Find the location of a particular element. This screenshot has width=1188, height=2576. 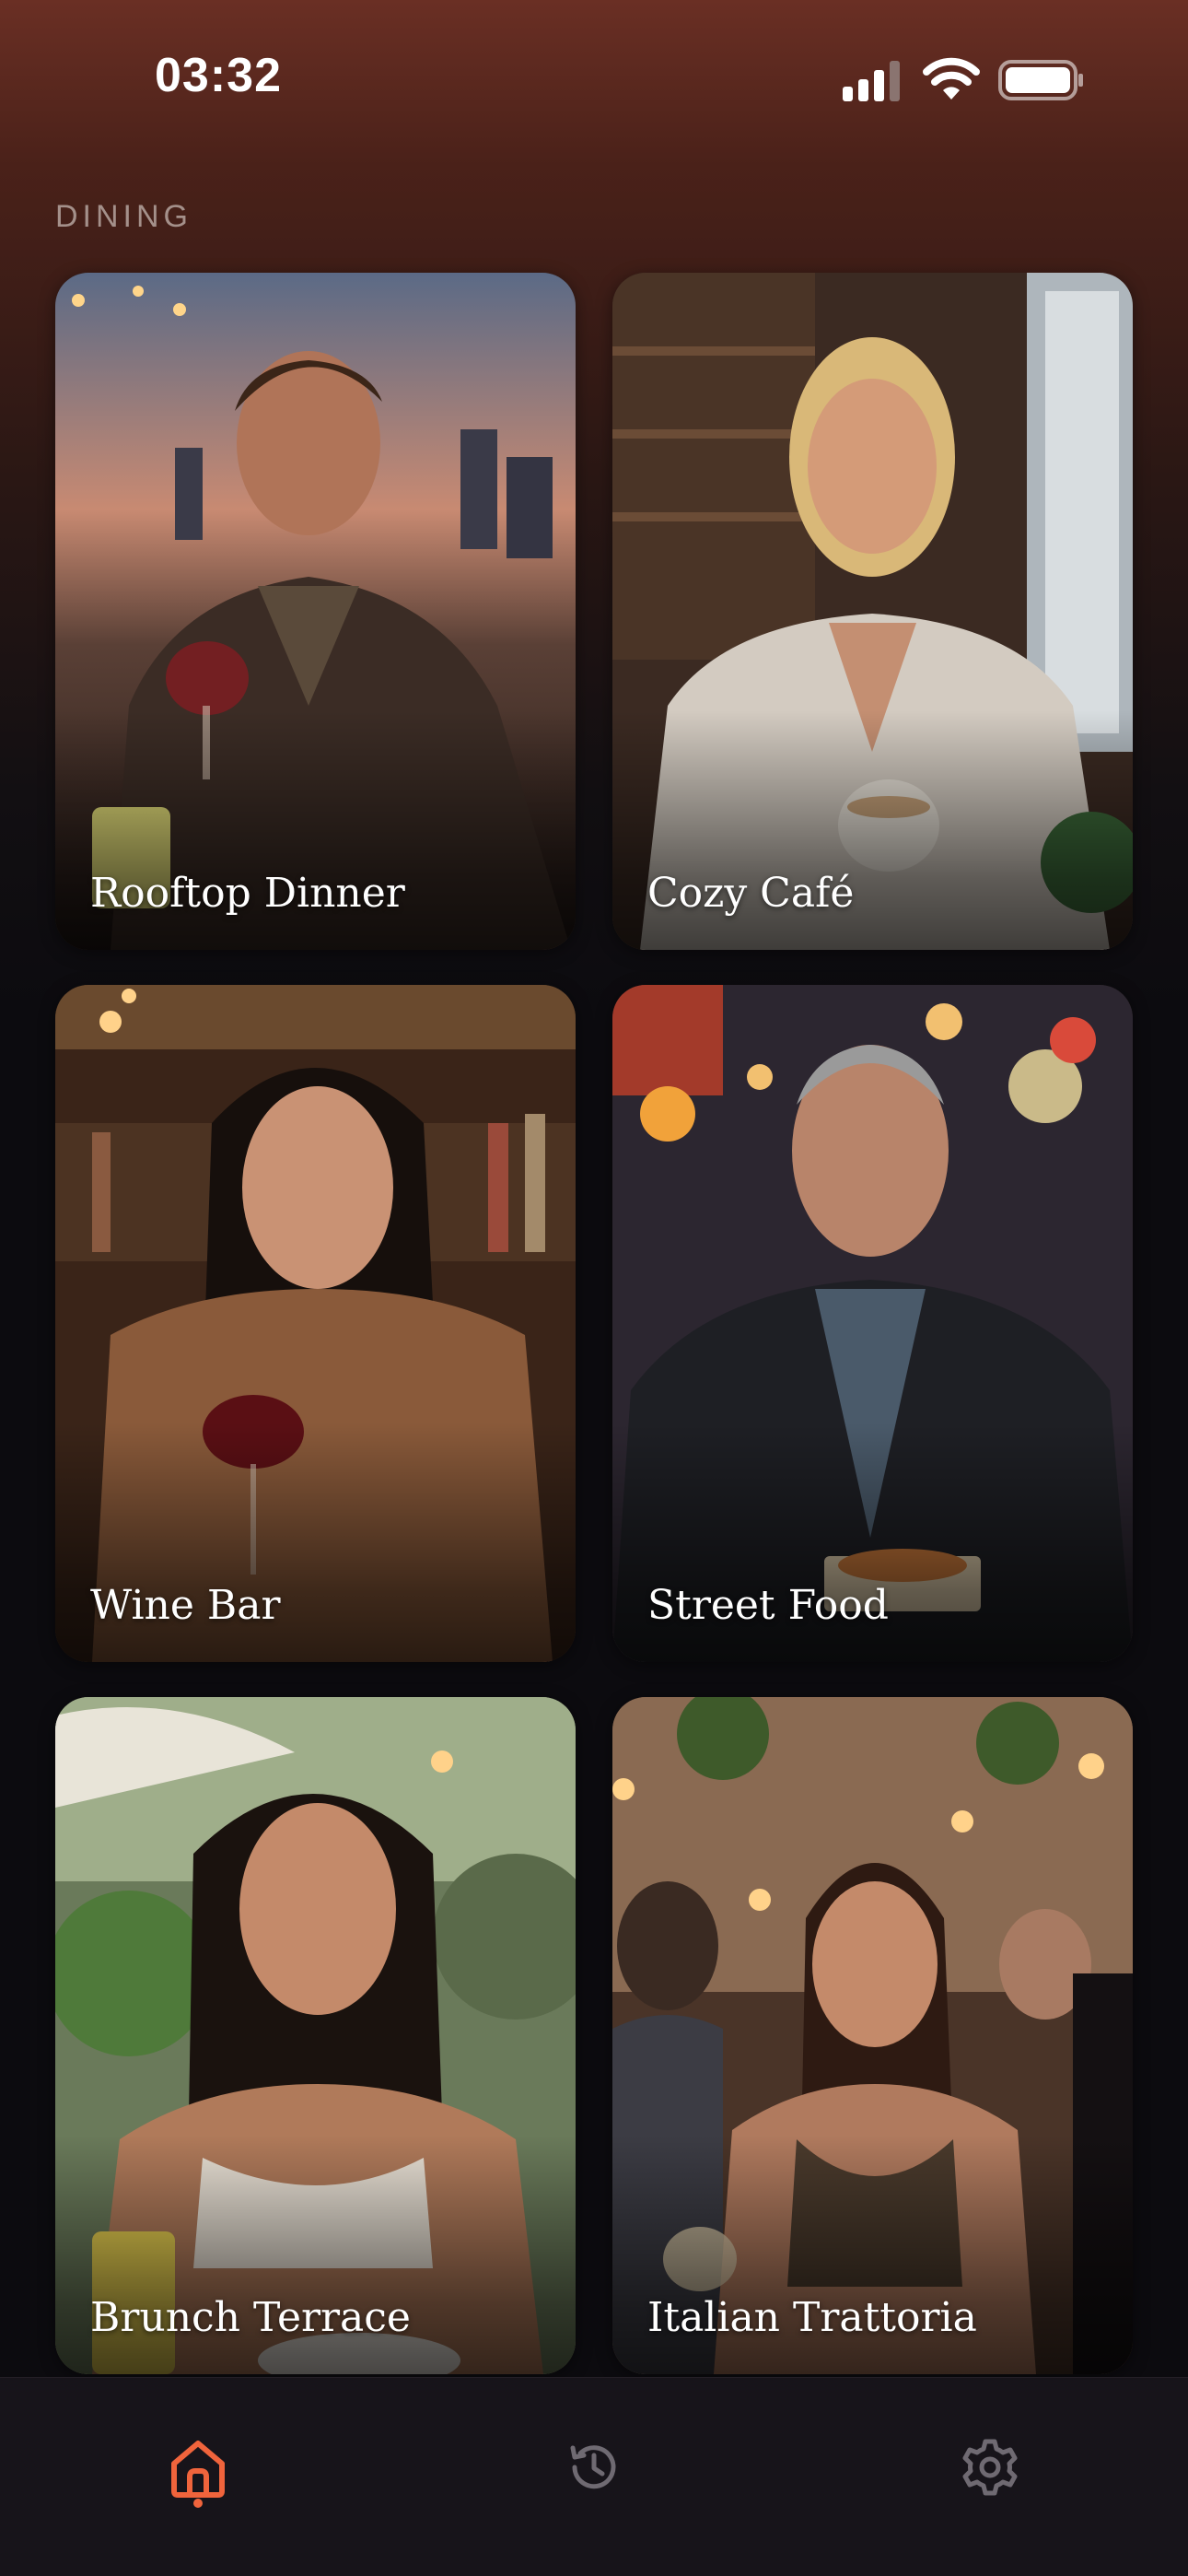

card-title: Street Food is located at coordinates (768, 1605).